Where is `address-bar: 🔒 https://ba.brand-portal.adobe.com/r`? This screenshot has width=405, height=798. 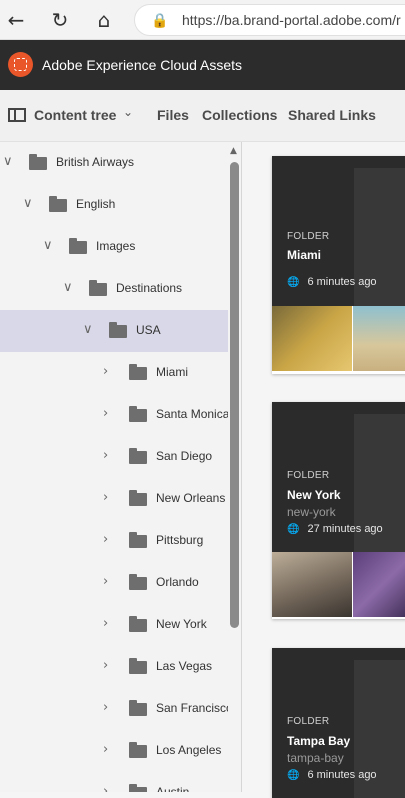
address-bar: 🔒 https://ba.brand-portal.adobe.com/r is located at coordinates (269, 20).